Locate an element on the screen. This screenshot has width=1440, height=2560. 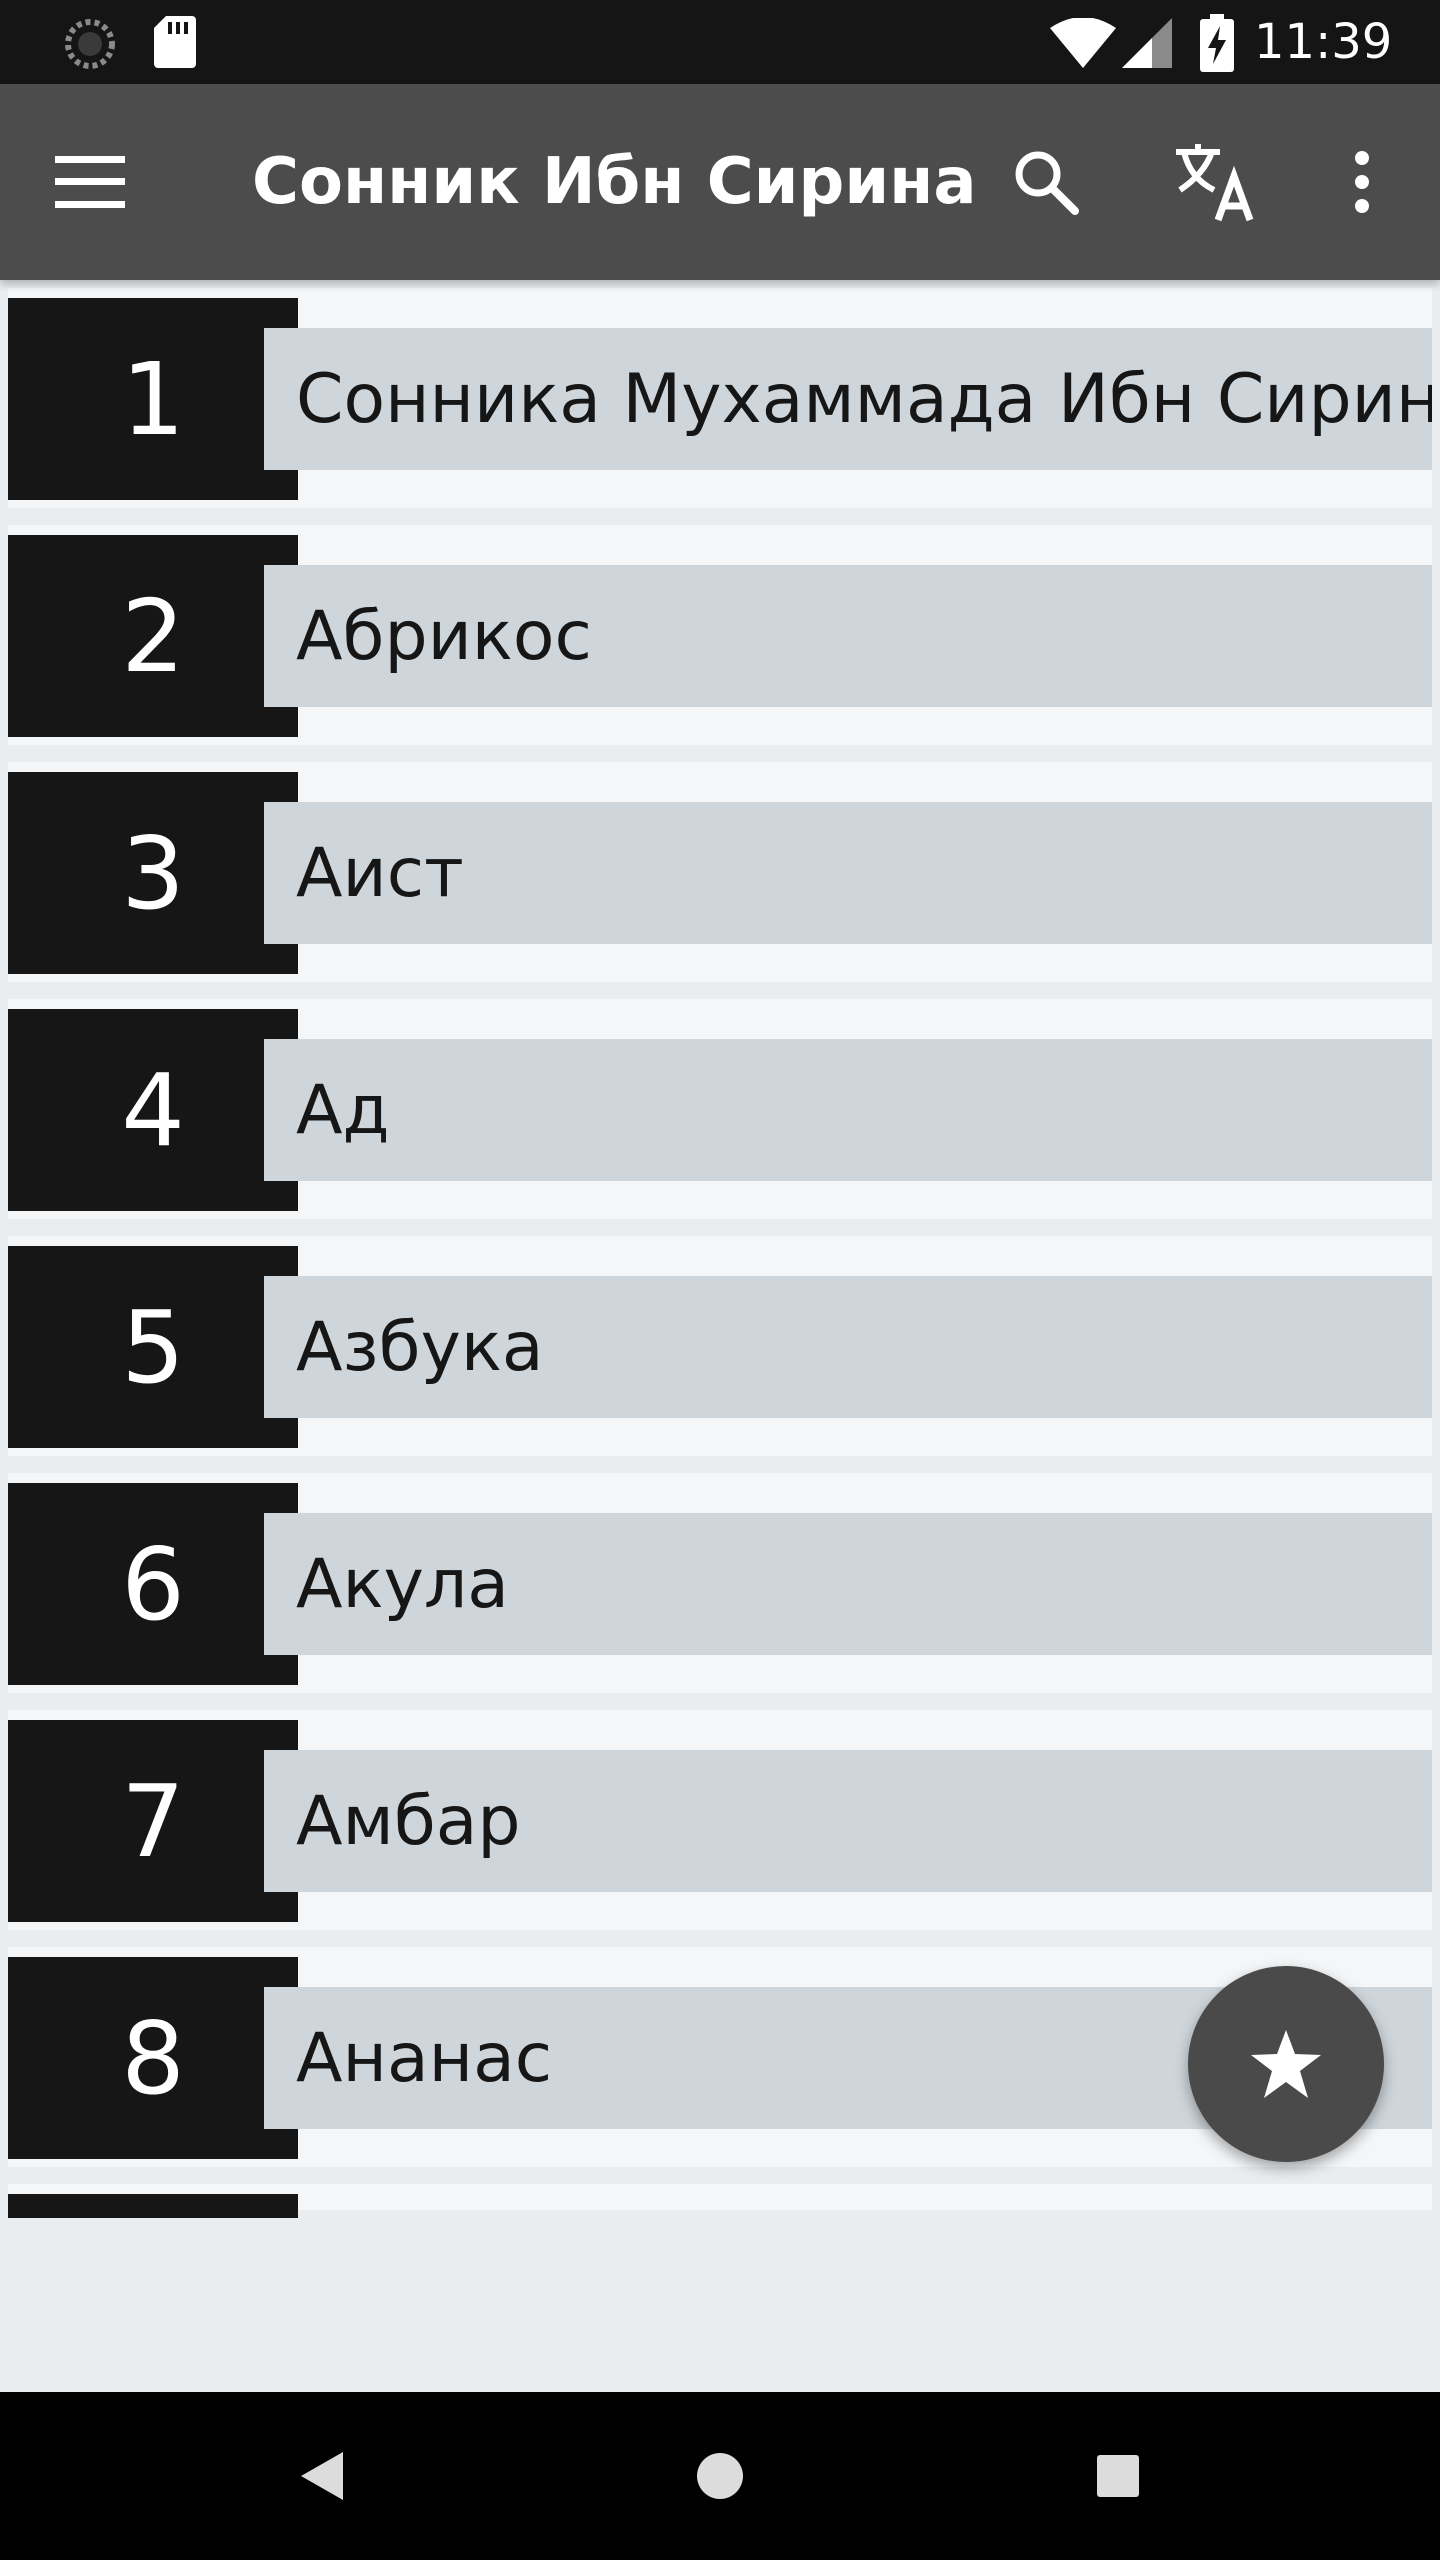
battery-charging-icon is located at coordinates (1217, 43).